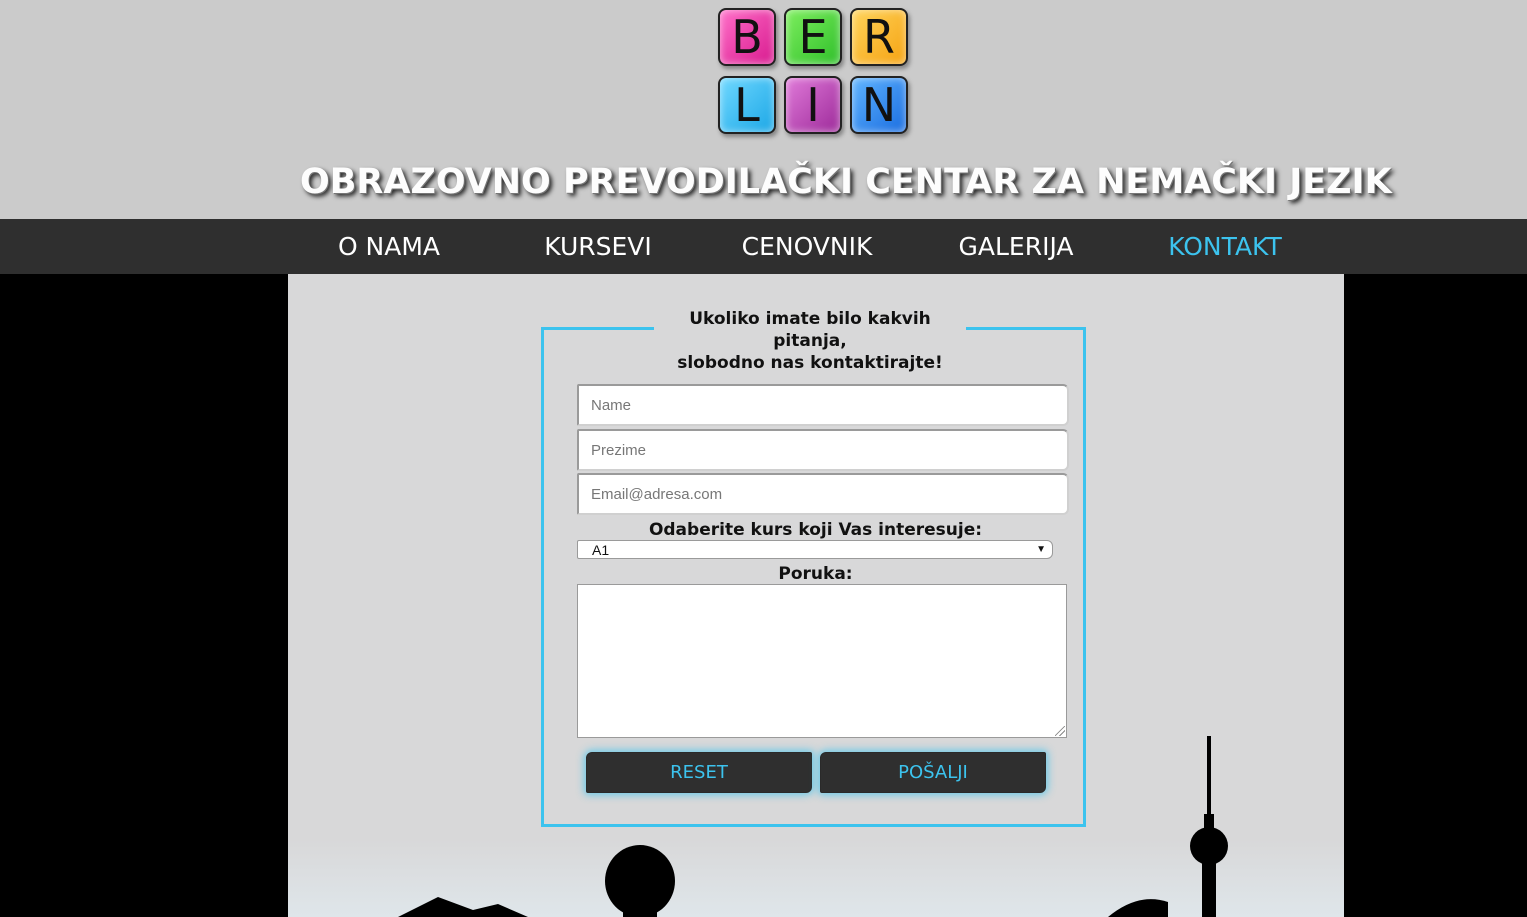 The height and width of the screenshot is (917, 1527). I want to click on dropdown-arrow-icon: ▼, so click(1041, 549).